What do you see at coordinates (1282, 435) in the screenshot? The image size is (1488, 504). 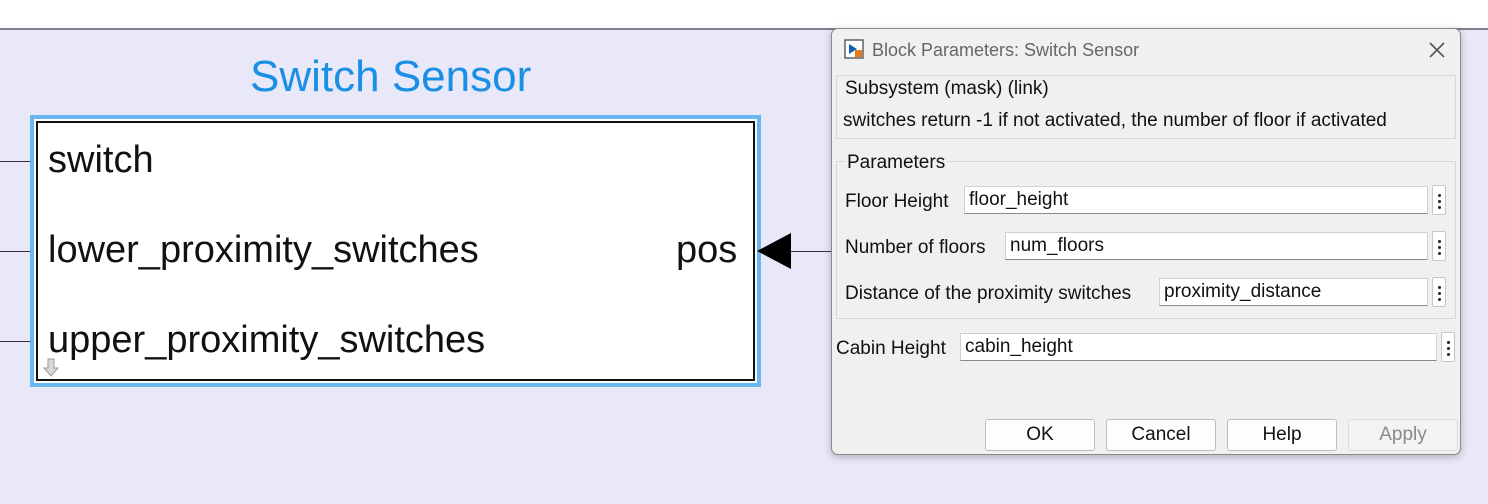 I see `help-button: Help` at bounding box center [1282, 435].